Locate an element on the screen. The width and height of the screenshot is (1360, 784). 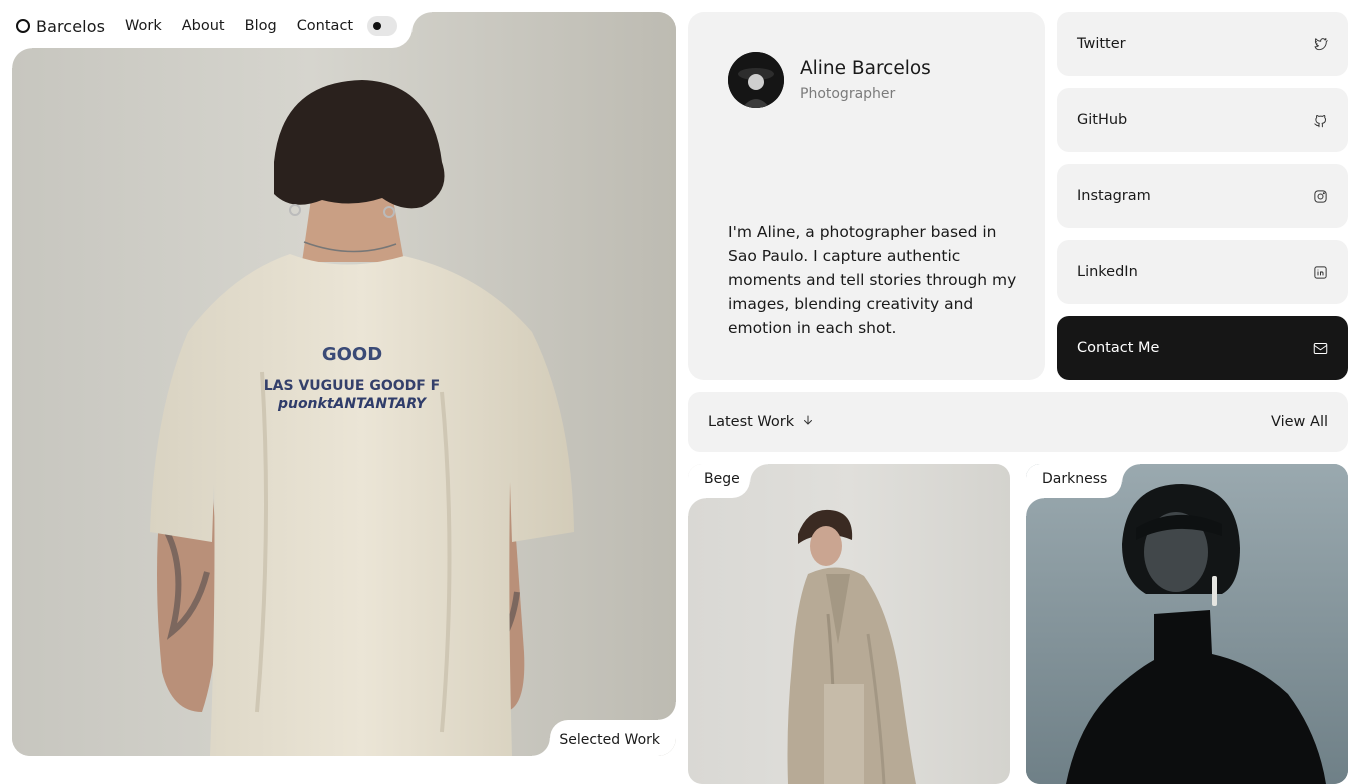
contact-me-button: Contact Me is located at coordinates (1202, 348).